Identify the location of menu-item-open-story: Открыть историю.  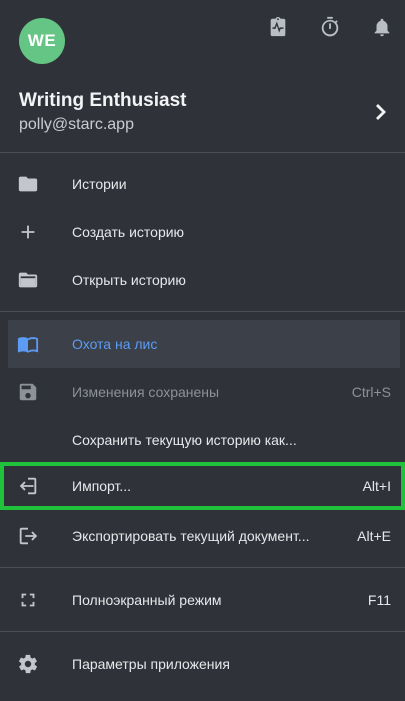
(202, 280).